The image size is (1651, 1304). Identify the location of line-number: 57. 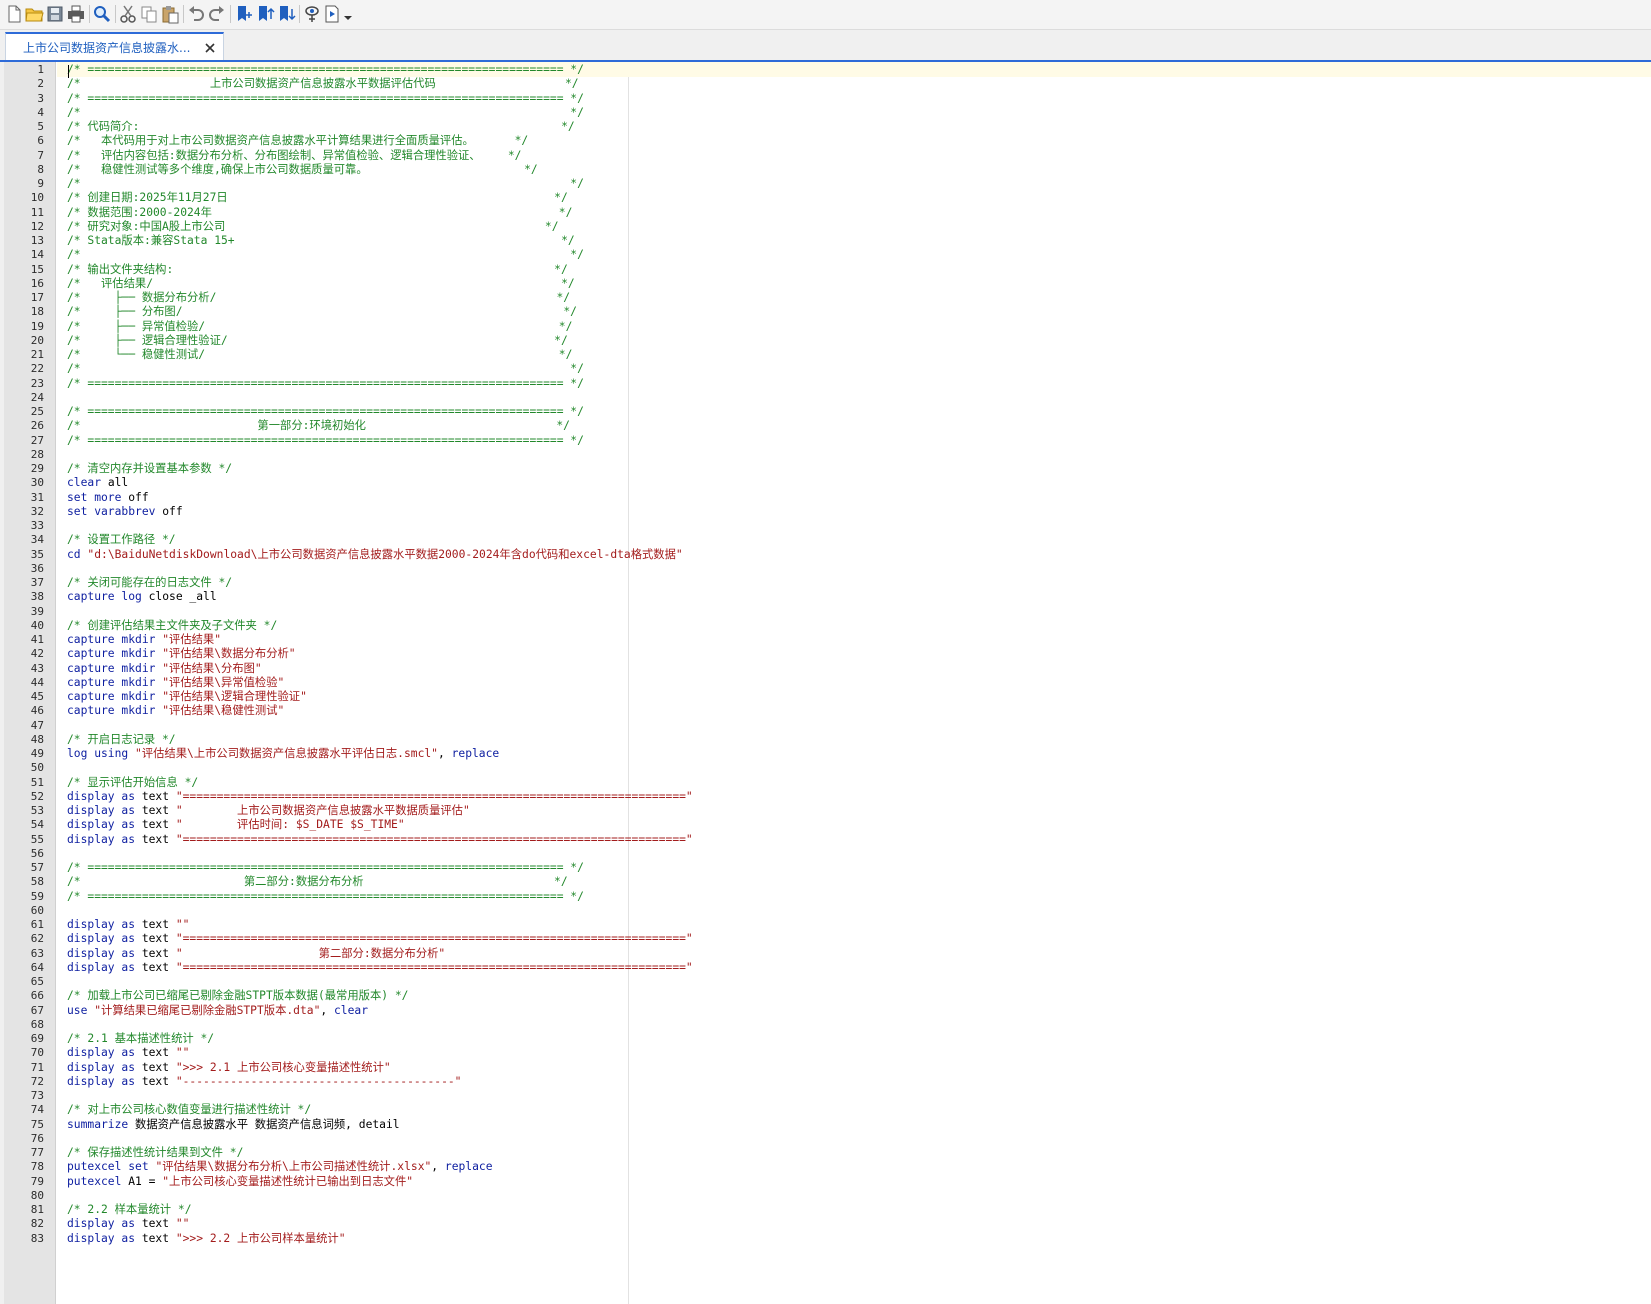
(24, 867).